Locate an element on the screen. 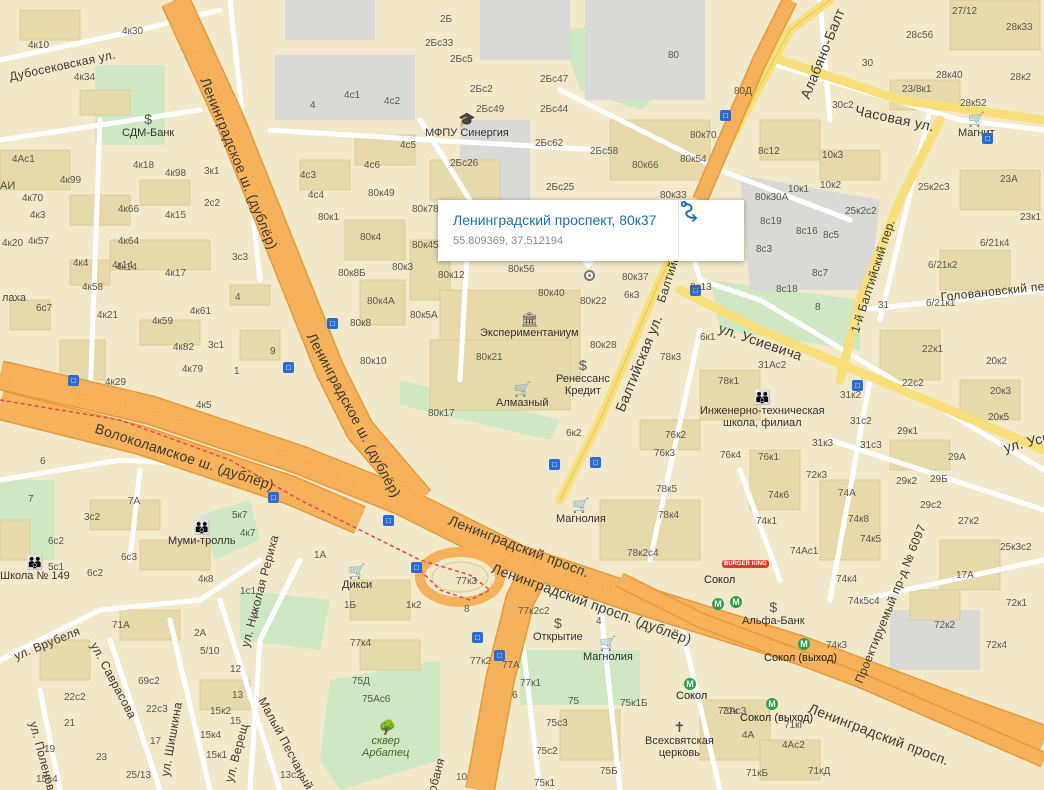 The width and height of the screenshot is (1044, 790). building-number-label: 4к15 is located at coordinates (176, 215).